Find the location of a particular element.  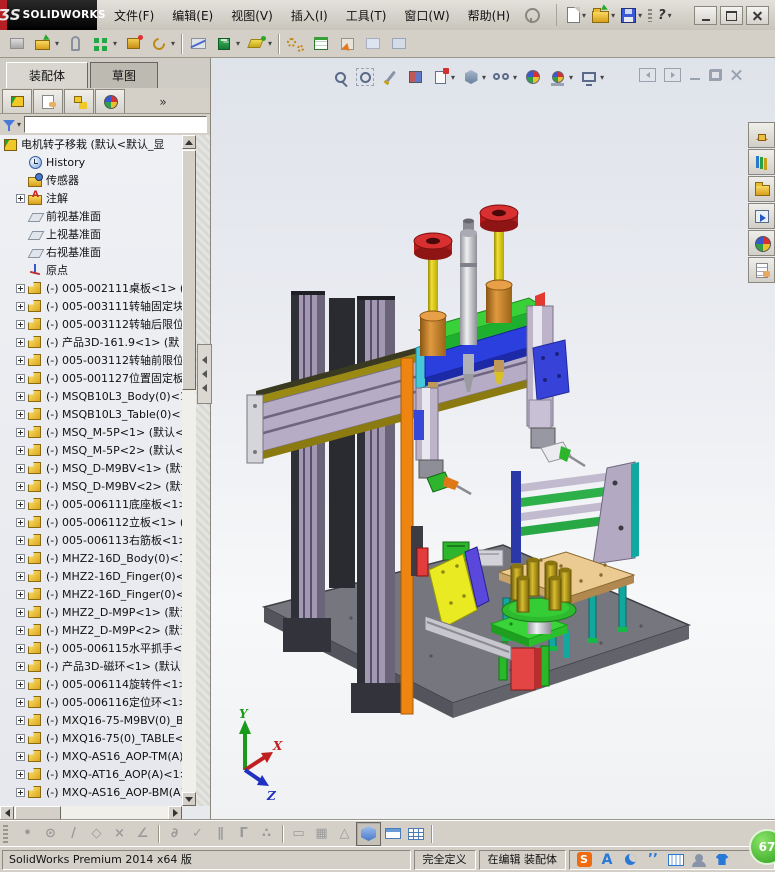

menu-item: 编辑(E) is located at coordinates (192, 15).